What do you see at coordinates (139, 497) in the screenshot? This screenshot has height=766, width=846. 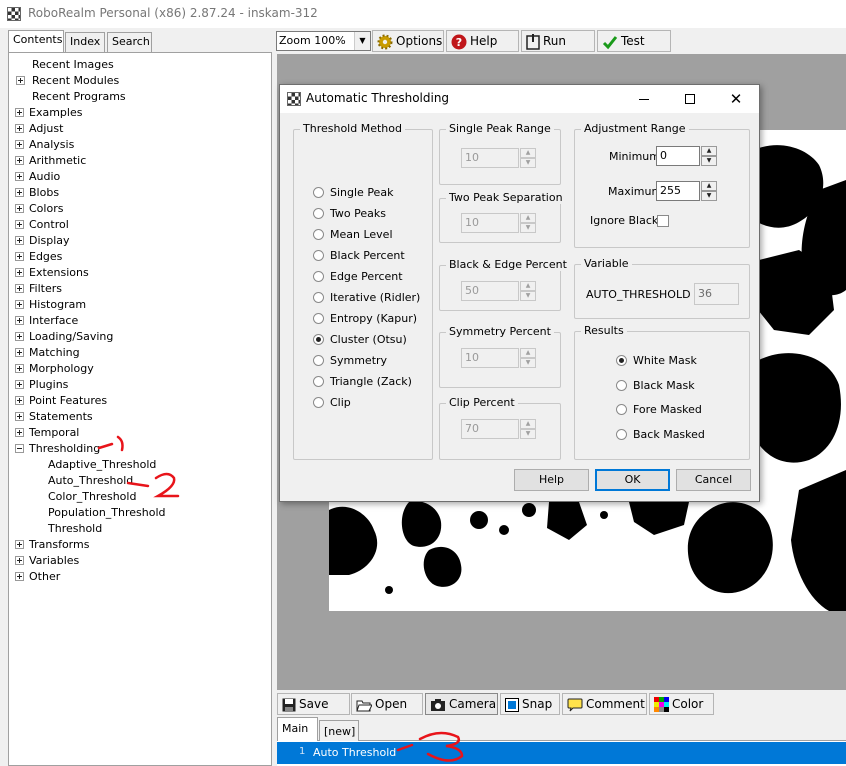 I see `tree-item: Color_Threshold` at bounding box center [139, 497].